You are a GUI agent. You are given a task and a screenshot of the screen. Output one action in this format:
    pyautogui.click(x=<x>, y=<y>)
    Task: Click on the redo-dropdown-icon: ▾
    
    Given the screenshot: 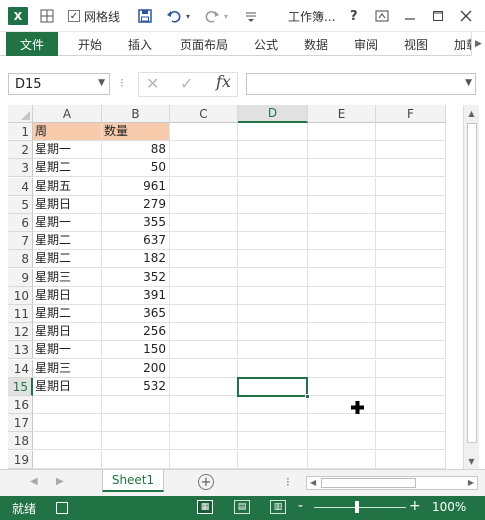 What is the action you would take?
    pyautogui.click(x=226, y=16)
    